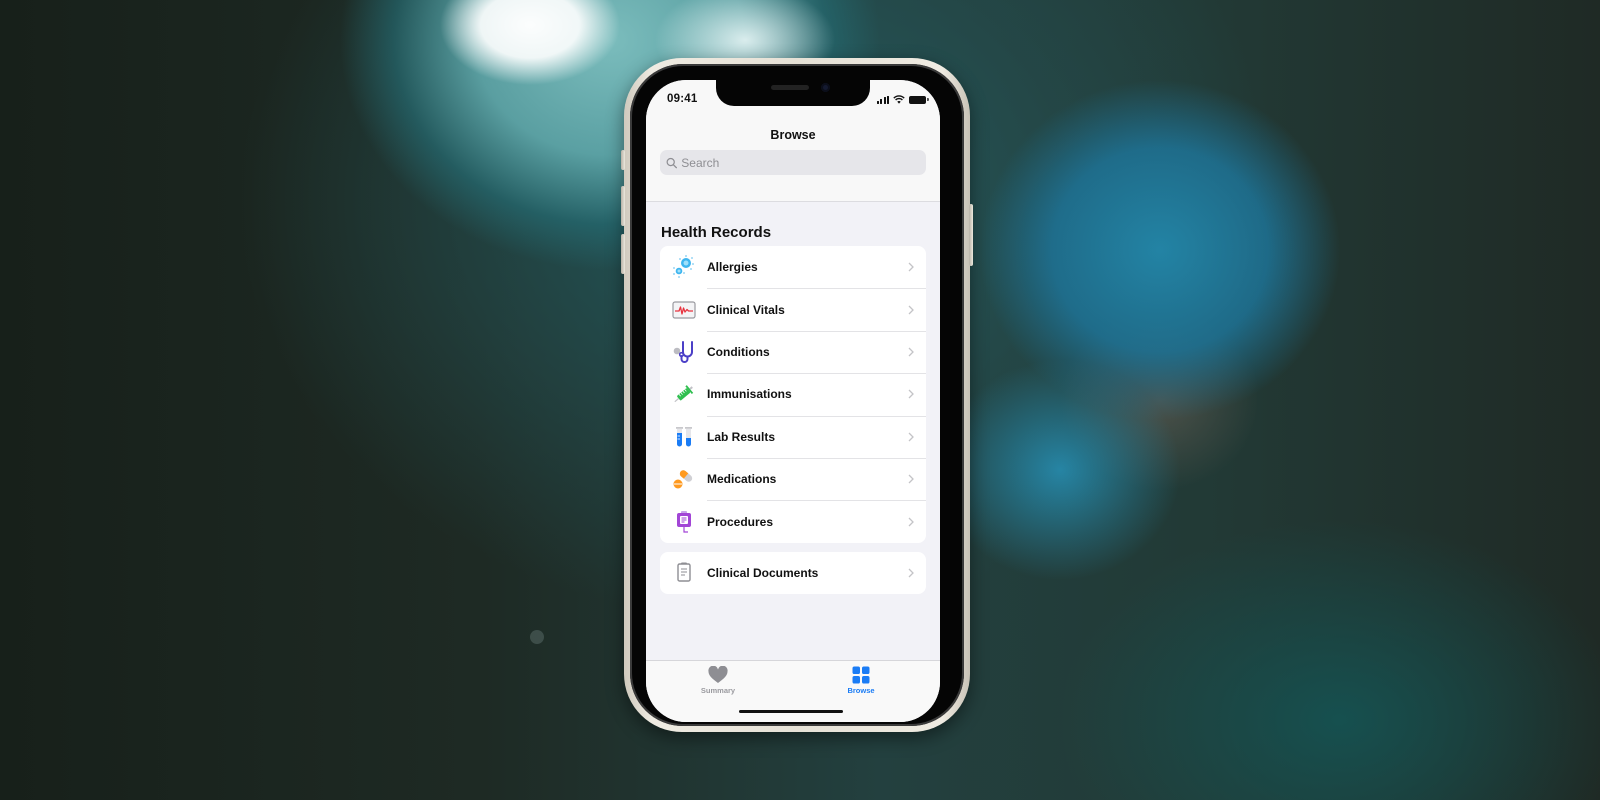 The width and height of the screenshot is (1600, 800). Describe the element at coordinates (882, 99) in the screenshot. I see `cellular-signal-icon` at that location.